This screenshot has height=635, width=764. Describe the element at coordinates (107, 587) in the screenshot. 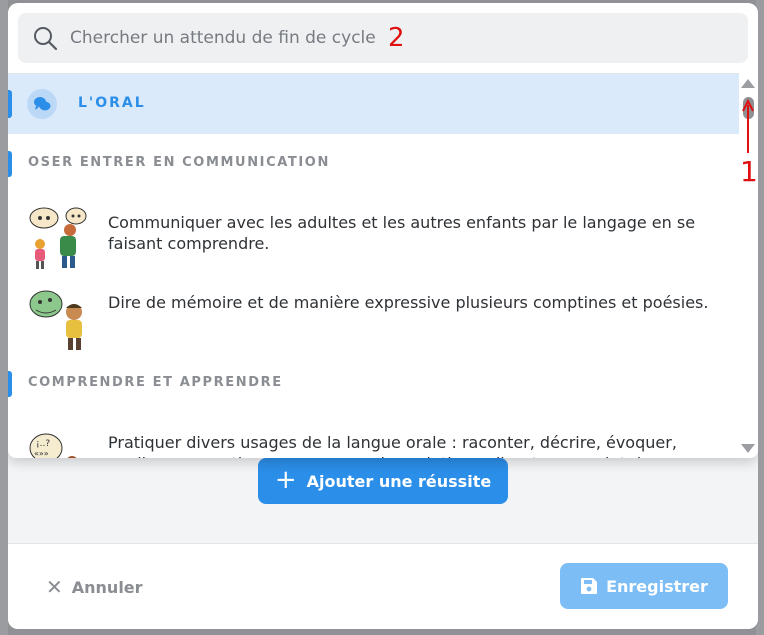

I see `cancel-label: Annuler` at that location.